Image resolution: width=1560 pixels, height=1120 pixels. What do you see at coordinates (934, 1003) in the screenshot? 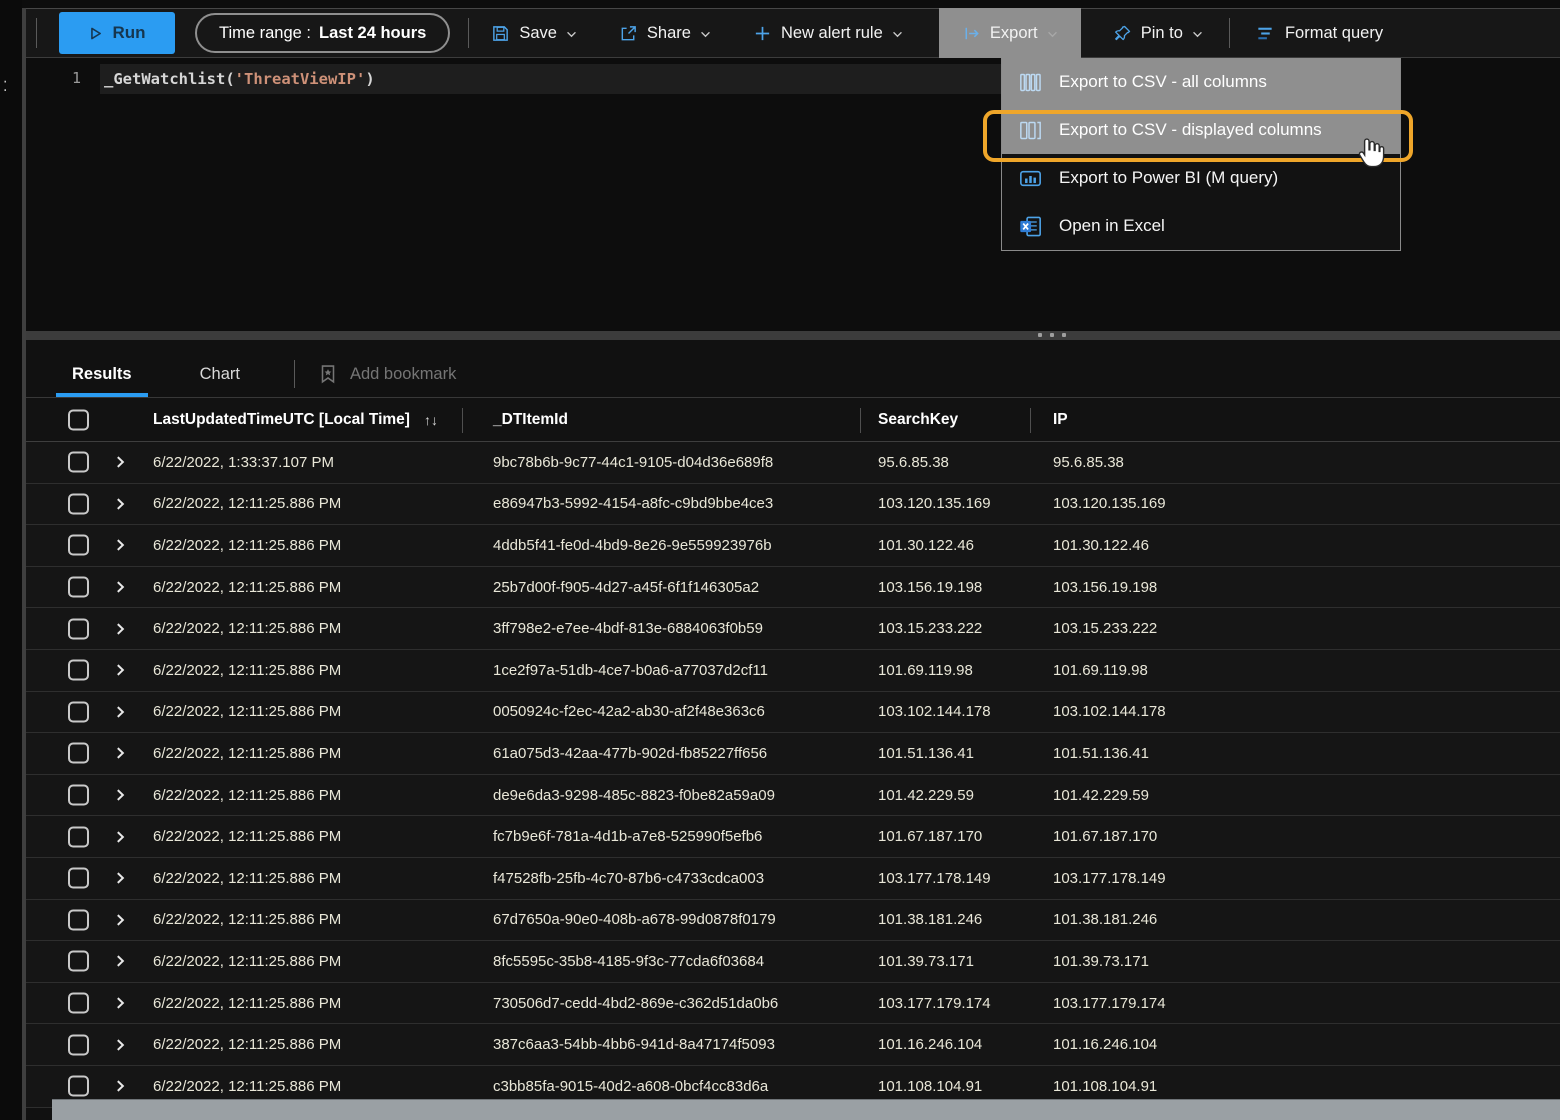
I see `cell-search-key: 103.177.179.174` at bounding box center [934, 1003].